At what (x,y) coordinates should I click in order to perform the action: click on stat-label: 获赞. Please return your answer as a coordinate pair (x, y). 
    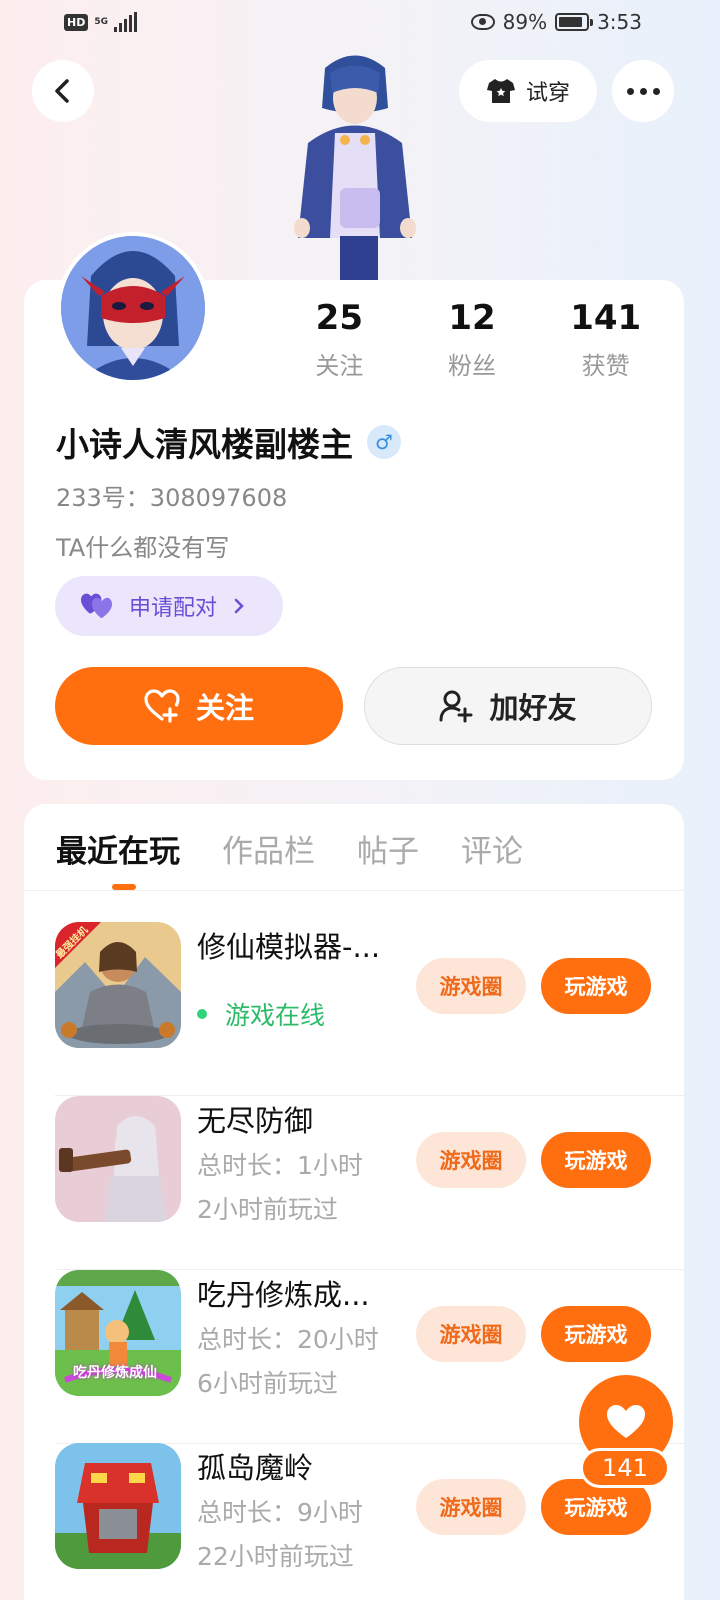
    Looking at the image, I should click on (605, 366).